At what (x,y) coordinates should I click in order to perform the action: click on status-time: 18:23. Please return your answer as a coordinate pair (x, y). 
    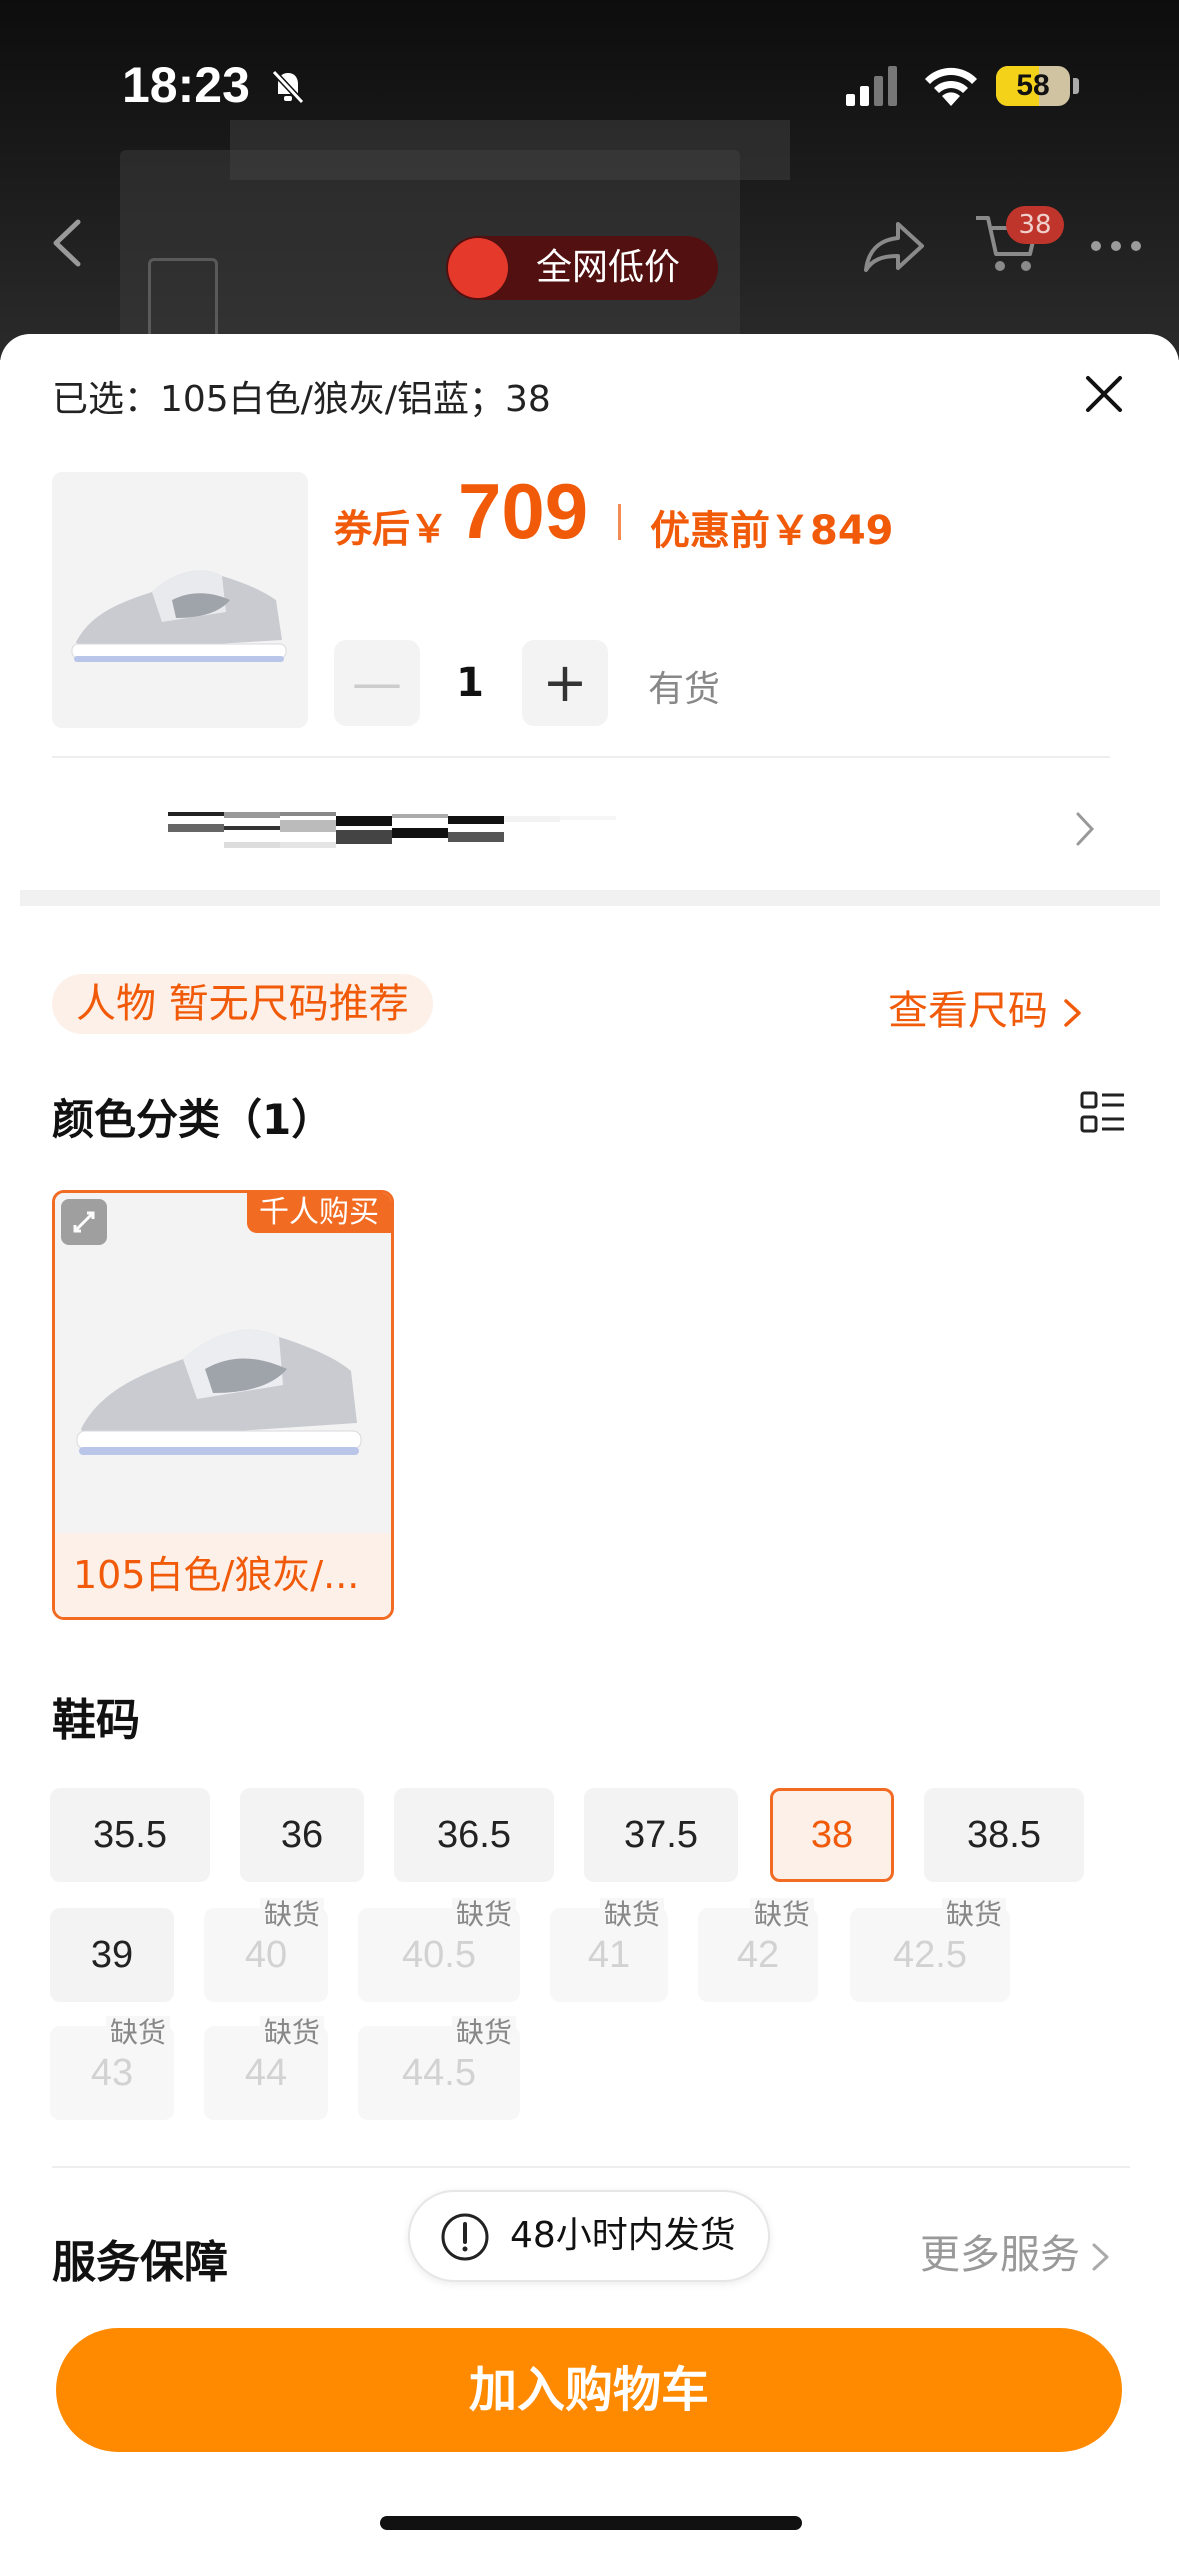
    Looking at the image, I should click on (186, 85).